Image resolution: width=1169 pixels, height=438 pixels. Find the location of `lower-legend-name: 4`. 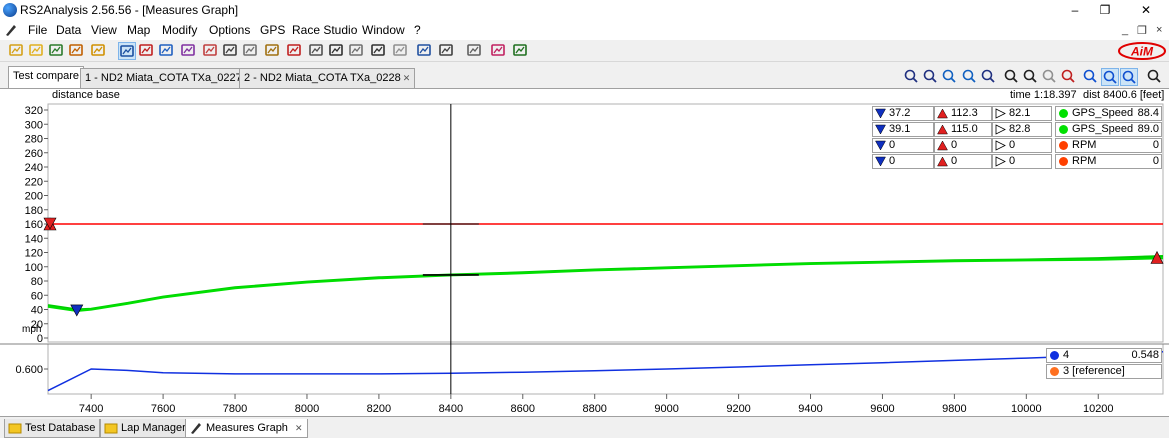

lower-legend-name: 4 is located at coordinates (1066, 355).